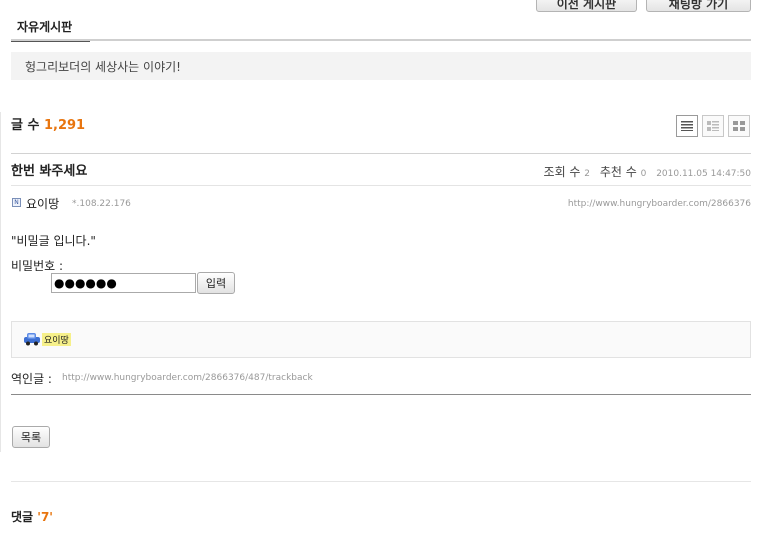 The height and width of the screenshot is (536, 765). Describe the element at coordinates (103, 67) in the screenshot. I see `board-description: 헝그리보더의 세상사는 이야기!` at that location.